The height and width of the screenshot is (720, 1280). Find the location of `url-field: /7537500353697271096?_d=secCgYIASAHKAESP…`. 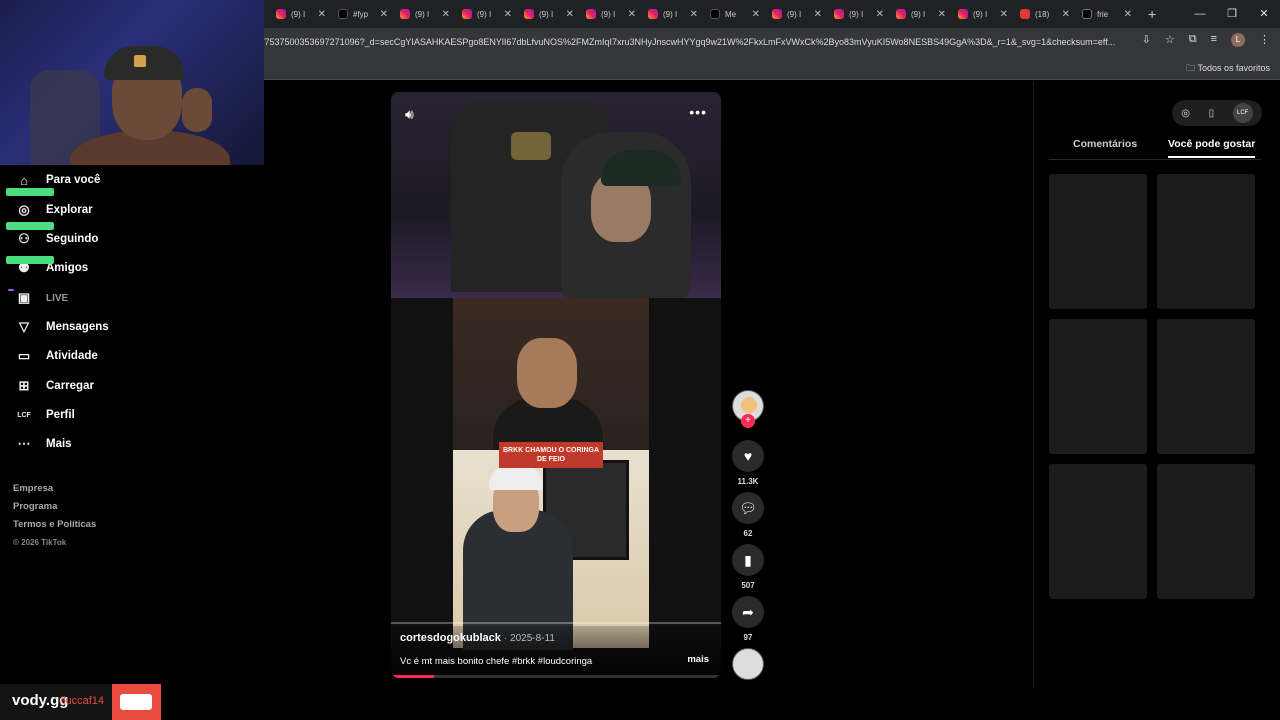

url-field: /7537500353697271096?_d=secCgYIASAHKAESP… is located at coordinates (689, 42).